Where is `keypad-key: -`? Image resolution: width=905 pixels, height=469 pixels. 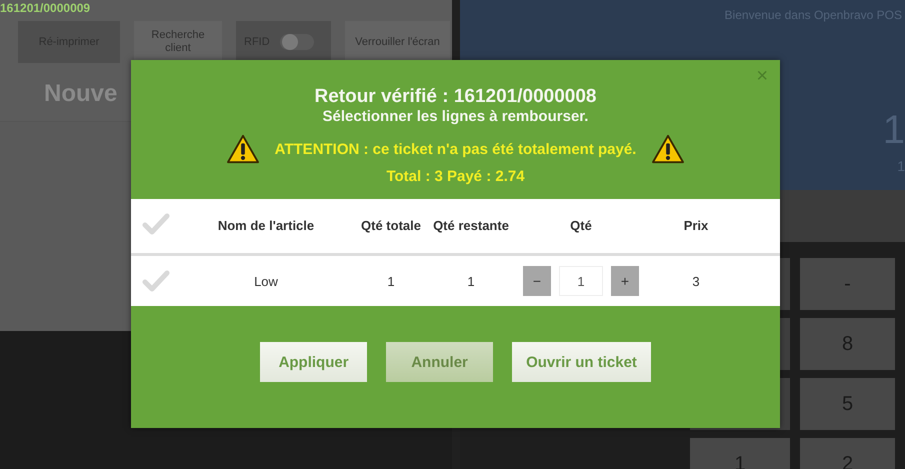
keypad-key: - is located at coordinates (847, 284).